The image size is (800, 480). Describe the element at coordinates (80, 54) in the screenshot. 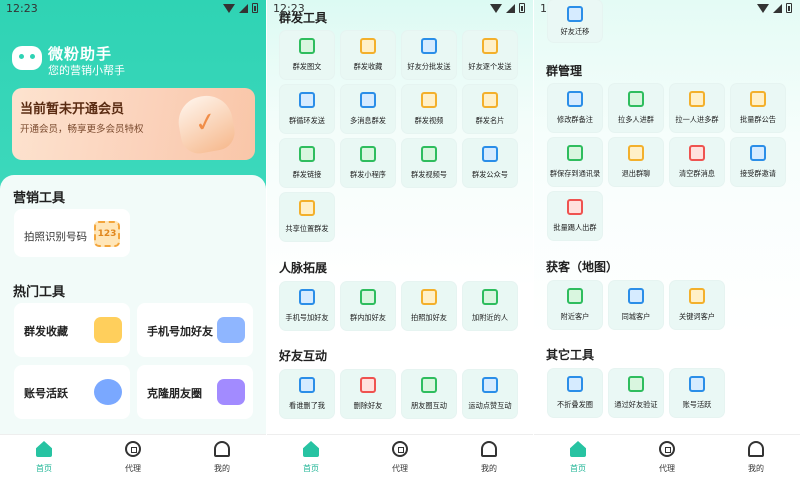

I see `app-name: 微粉助手` at that location.